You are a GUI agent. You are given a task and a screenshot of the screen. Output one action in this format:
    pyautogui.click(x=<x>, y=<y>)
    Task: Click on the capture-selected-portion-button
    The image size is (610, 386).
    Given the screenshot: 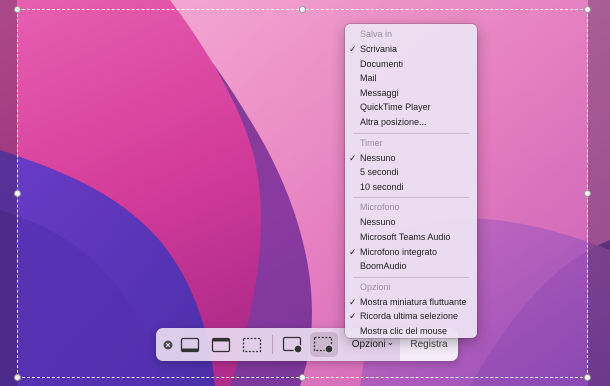 What is the action you would take?
    pyautogui.click(x=252, y=344)
    